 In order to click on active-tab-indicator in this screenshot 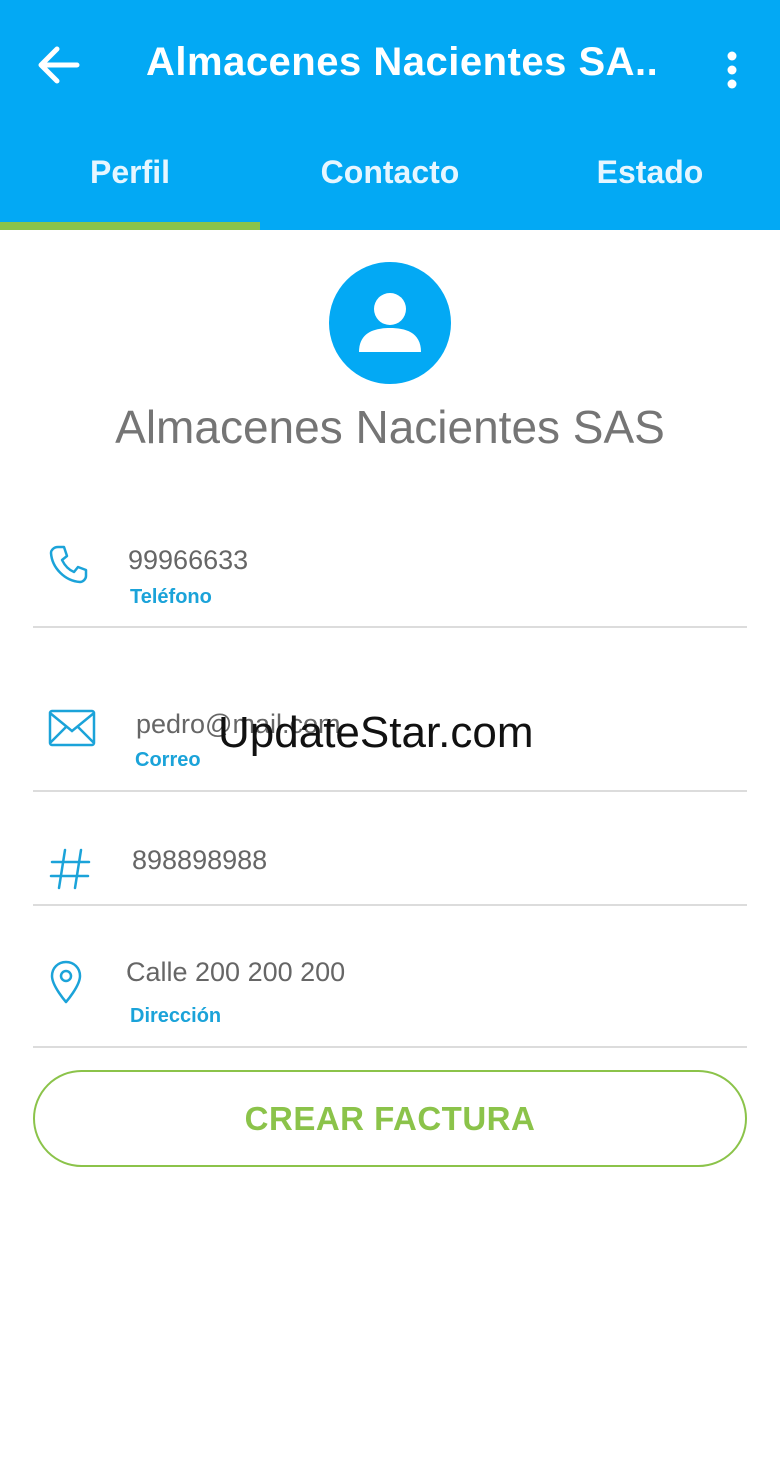, I will do `click(130, 226)`.